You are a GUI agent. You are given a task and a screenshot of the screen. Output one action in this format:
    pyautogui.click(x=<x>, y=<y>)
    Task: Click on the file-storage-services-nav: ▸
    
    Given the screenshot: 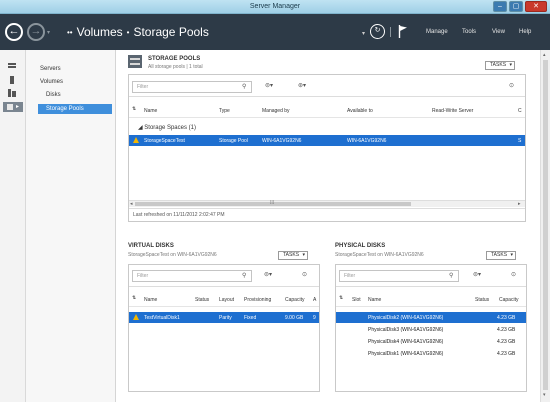 What is the action you would take?
    pyautogui.click(x=13, y=107)
    